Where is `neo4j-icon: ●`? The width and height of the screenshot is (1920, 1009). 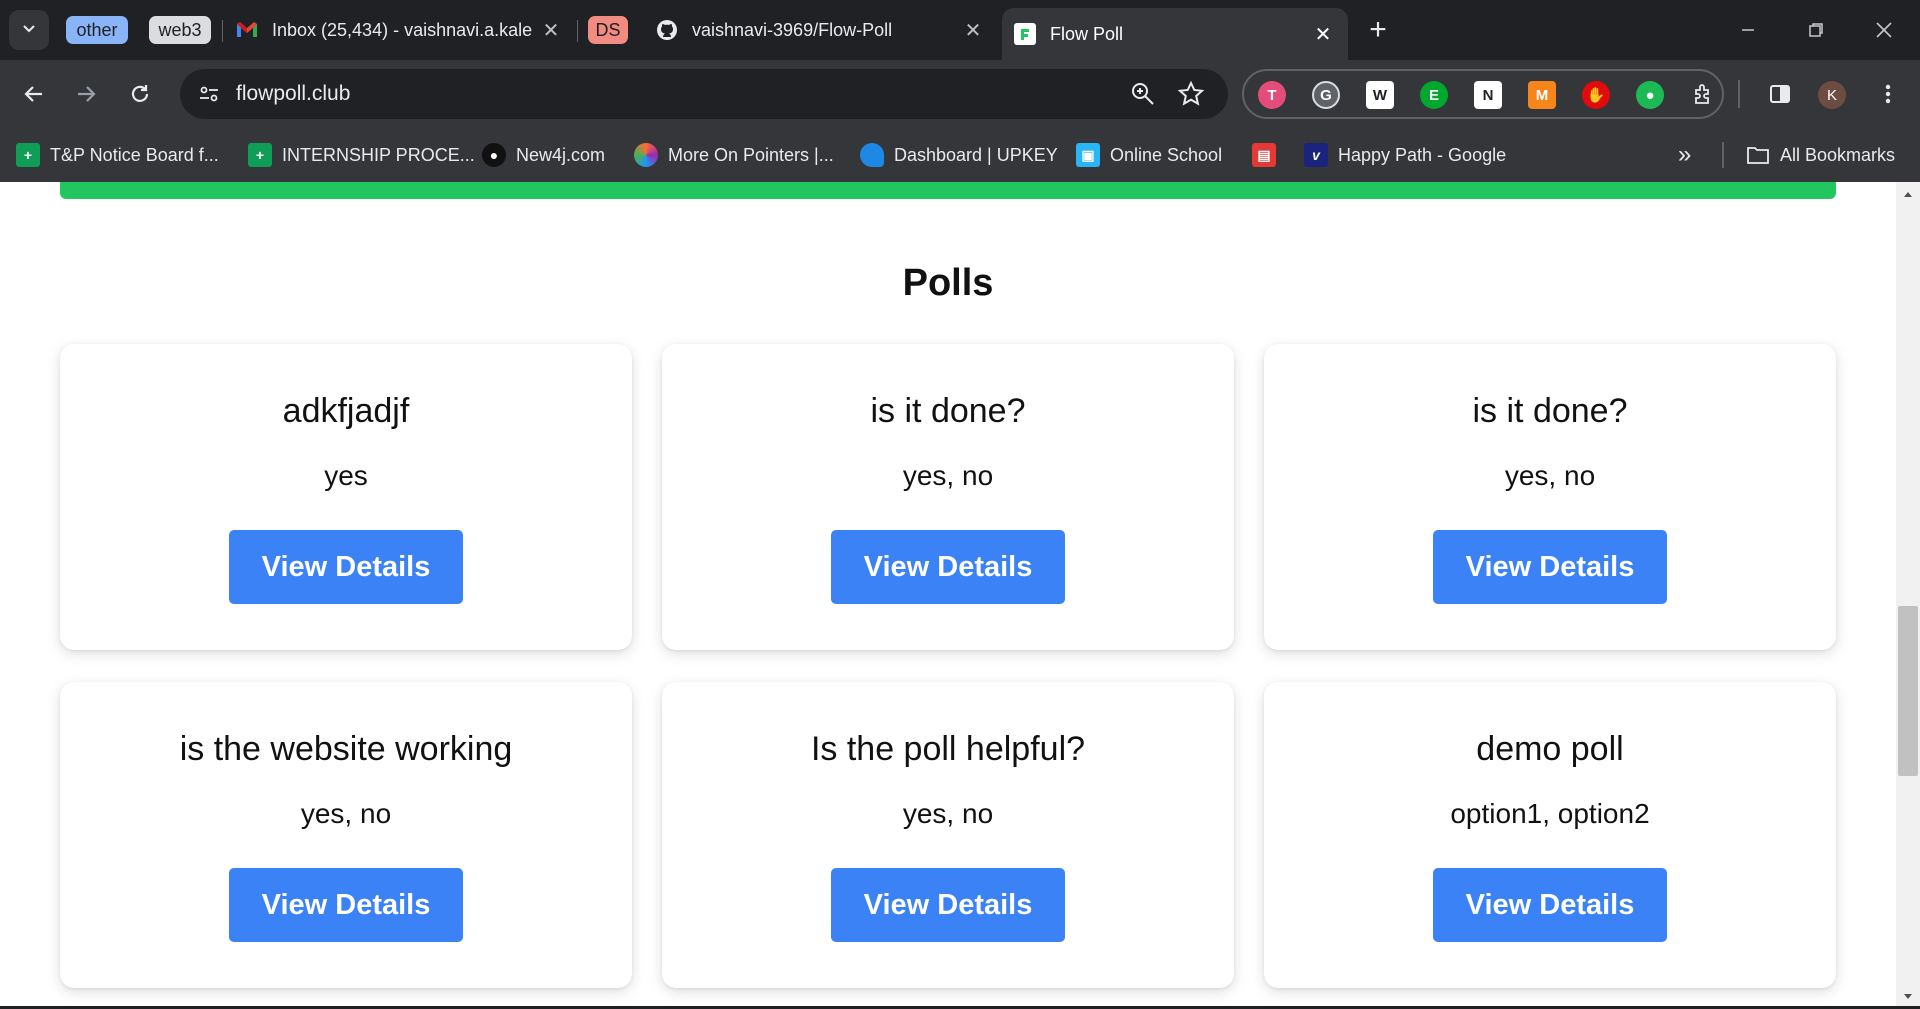 neo4j-icon: ● is located at coordinates (494, 155).